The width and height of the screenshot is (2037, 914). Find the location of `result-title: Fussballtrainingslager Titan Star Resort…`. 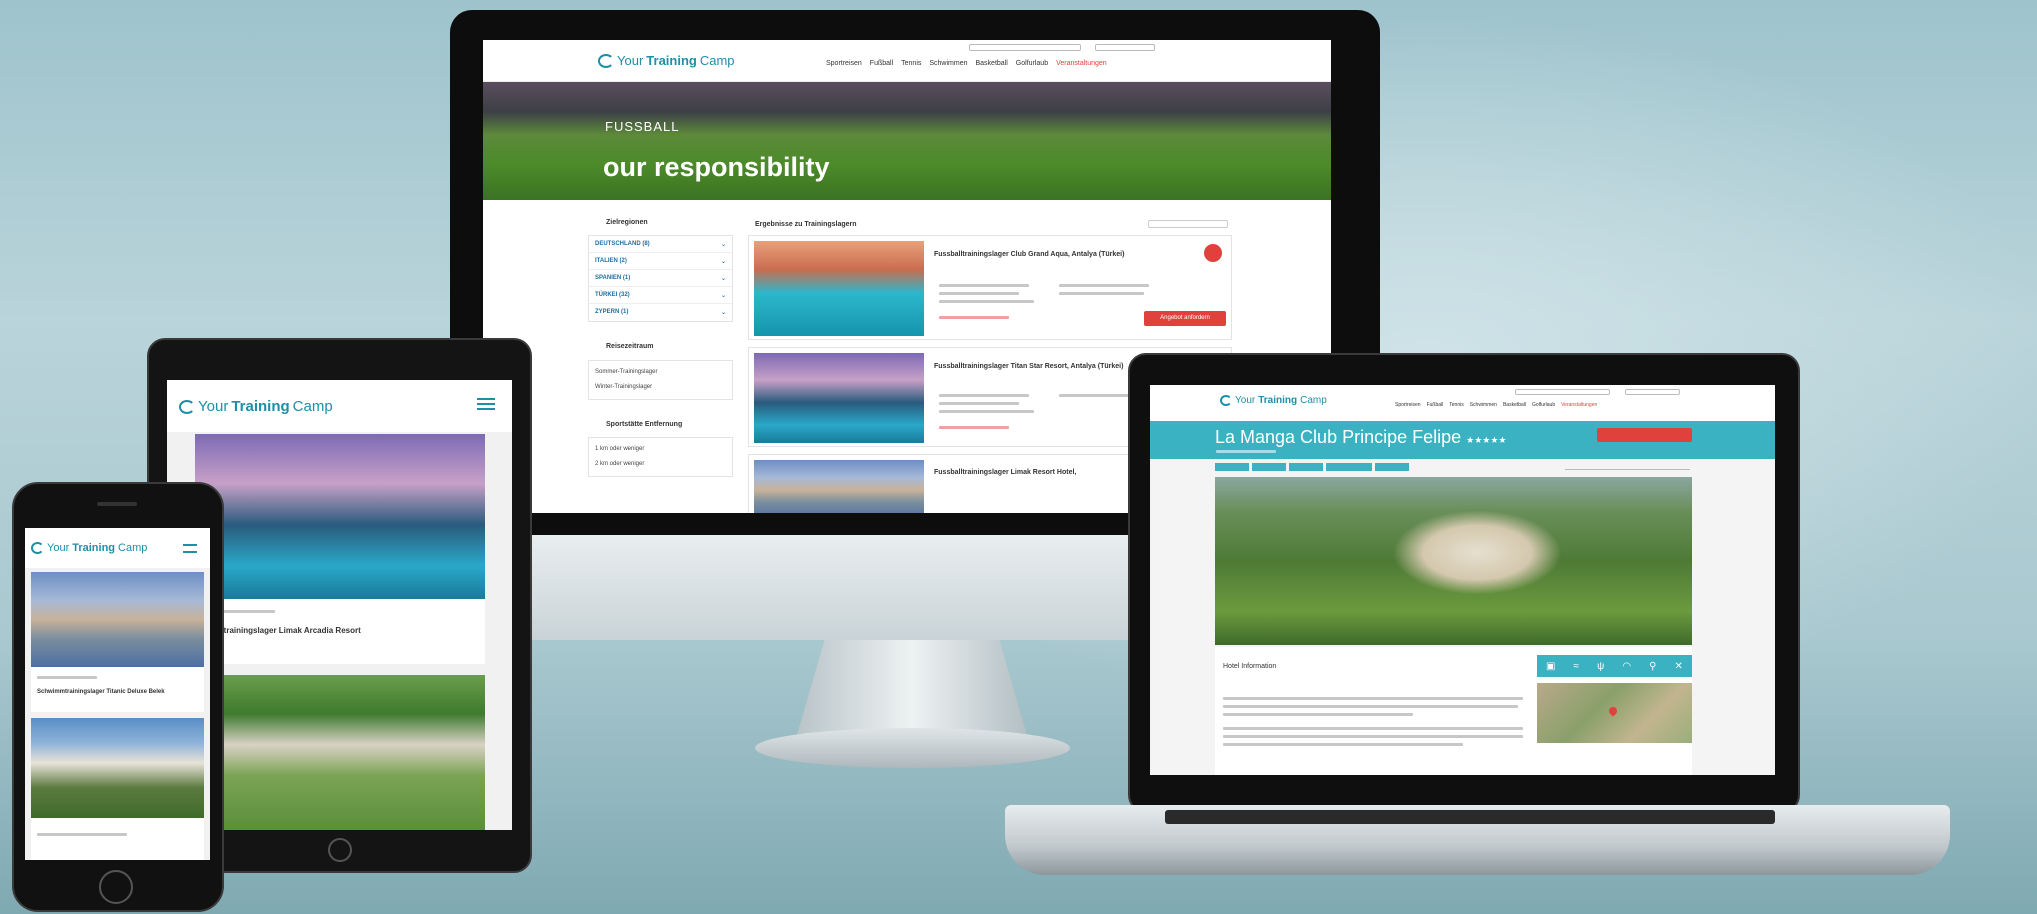

result-title: Fussballtrainingslager Titan Star Resort… is located at coordinates (1034, 366).